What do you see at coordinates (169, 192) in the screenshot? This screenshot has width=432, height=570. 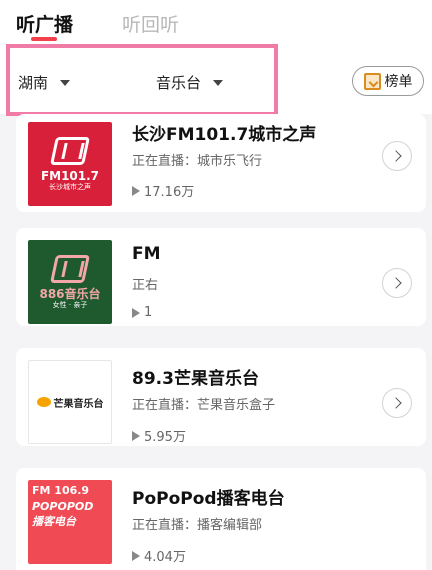 I see `play-count-value: 17.16万` at bounding box center [169, 192].